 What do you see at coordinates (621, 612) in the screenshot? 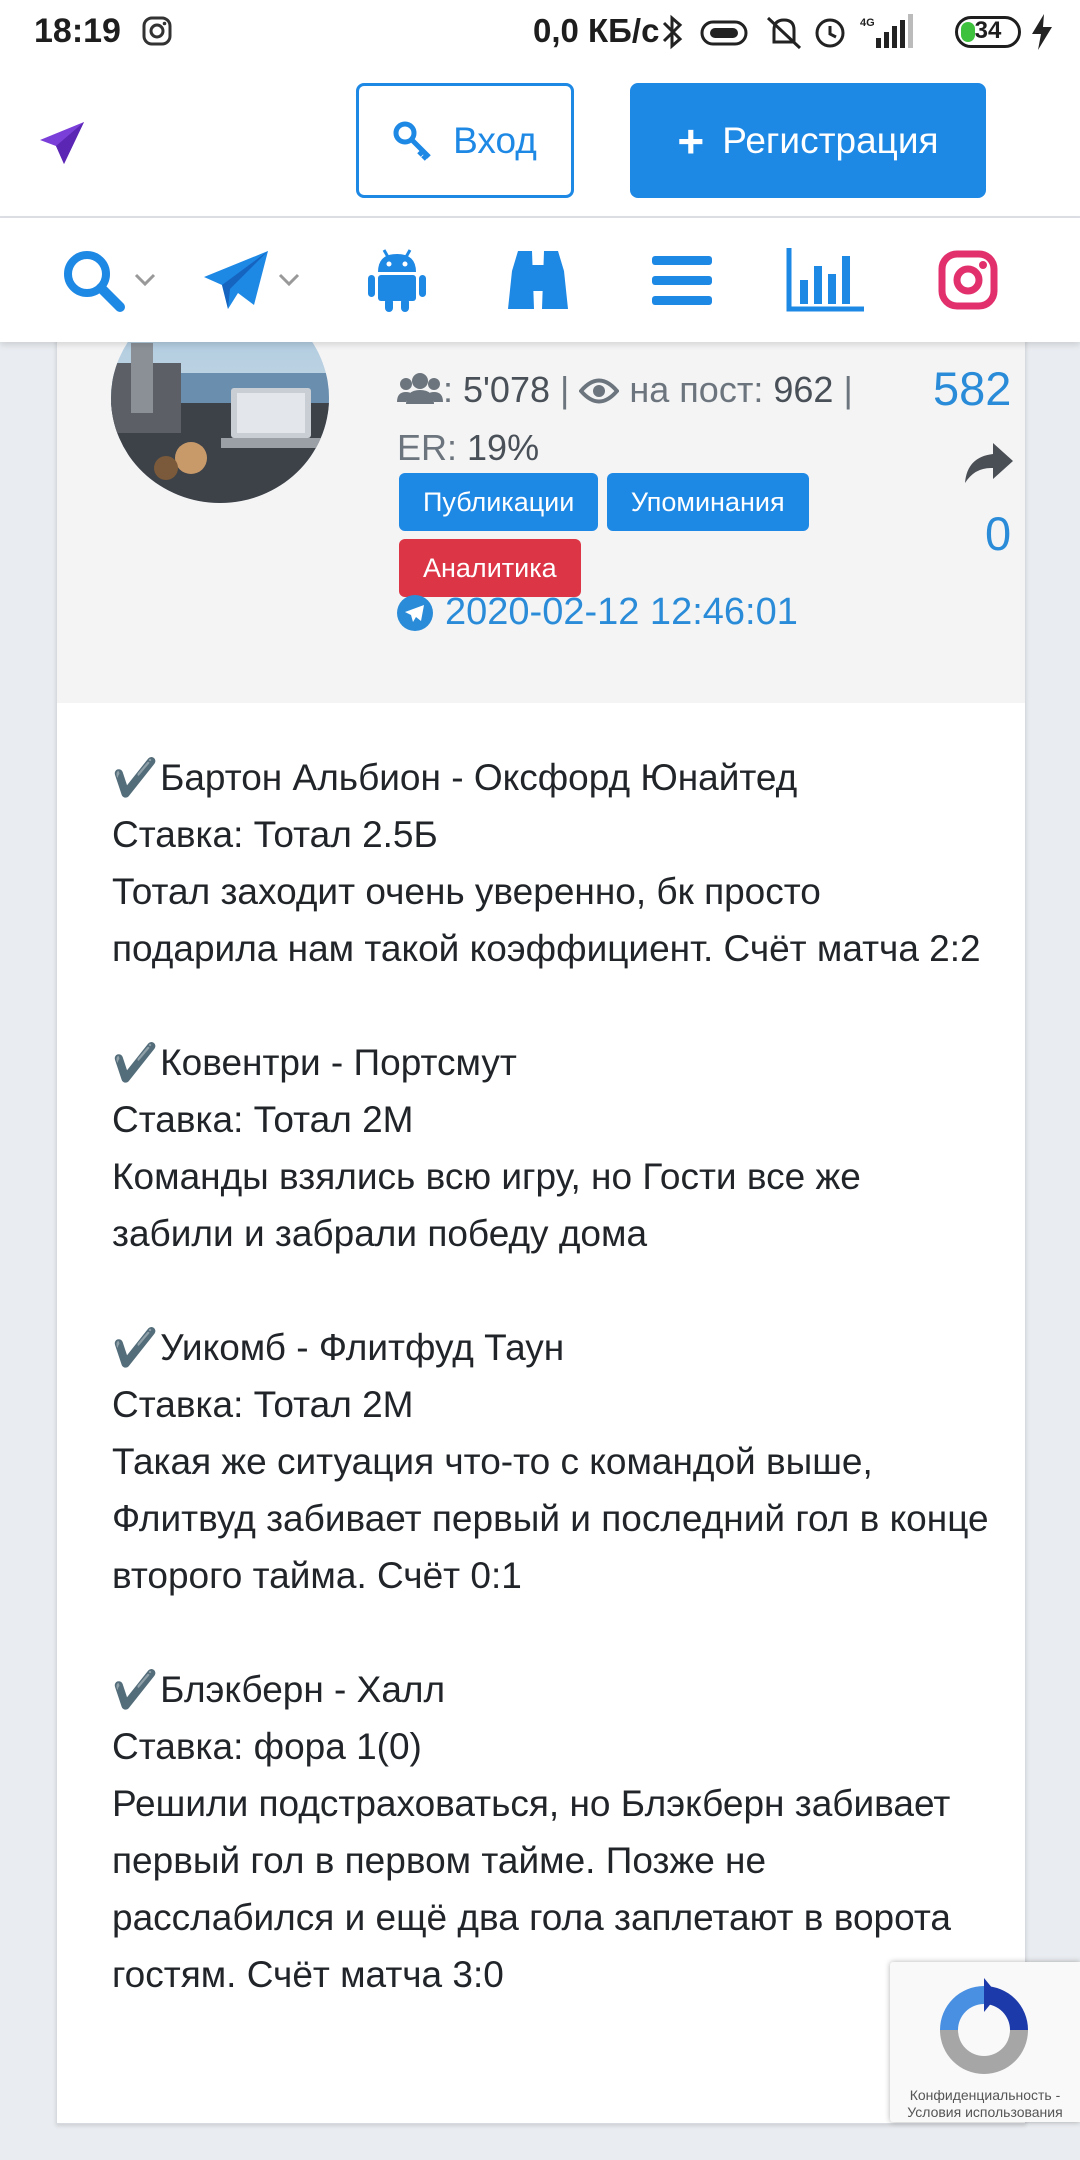
I see `post-date: 2020-02-12 12:46:01` at bounding box center [621, 612].